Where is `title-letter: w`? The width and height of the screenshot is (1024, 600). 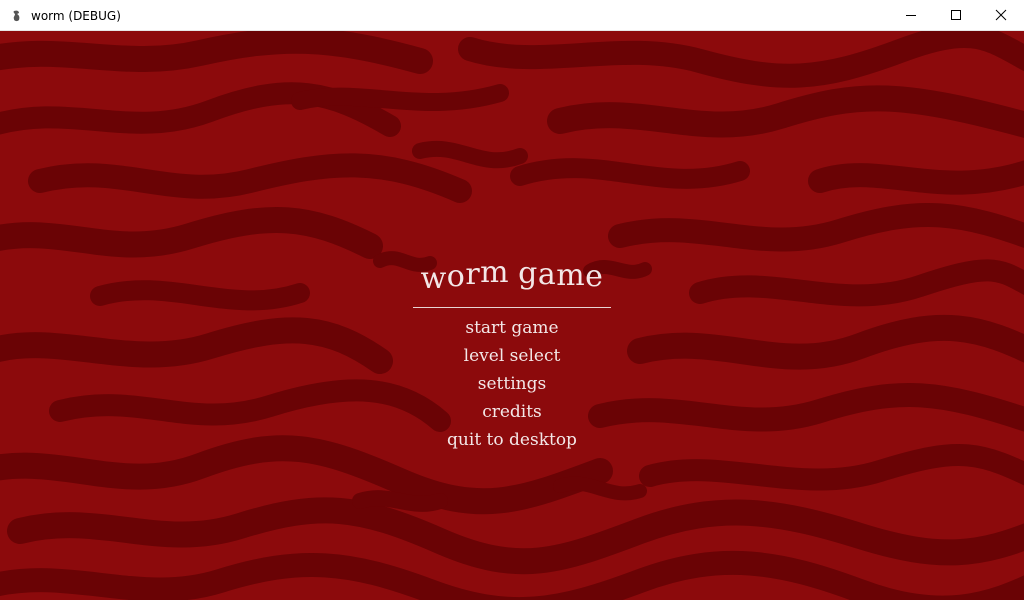
title-letter: w is located at coordinates (433, 278).